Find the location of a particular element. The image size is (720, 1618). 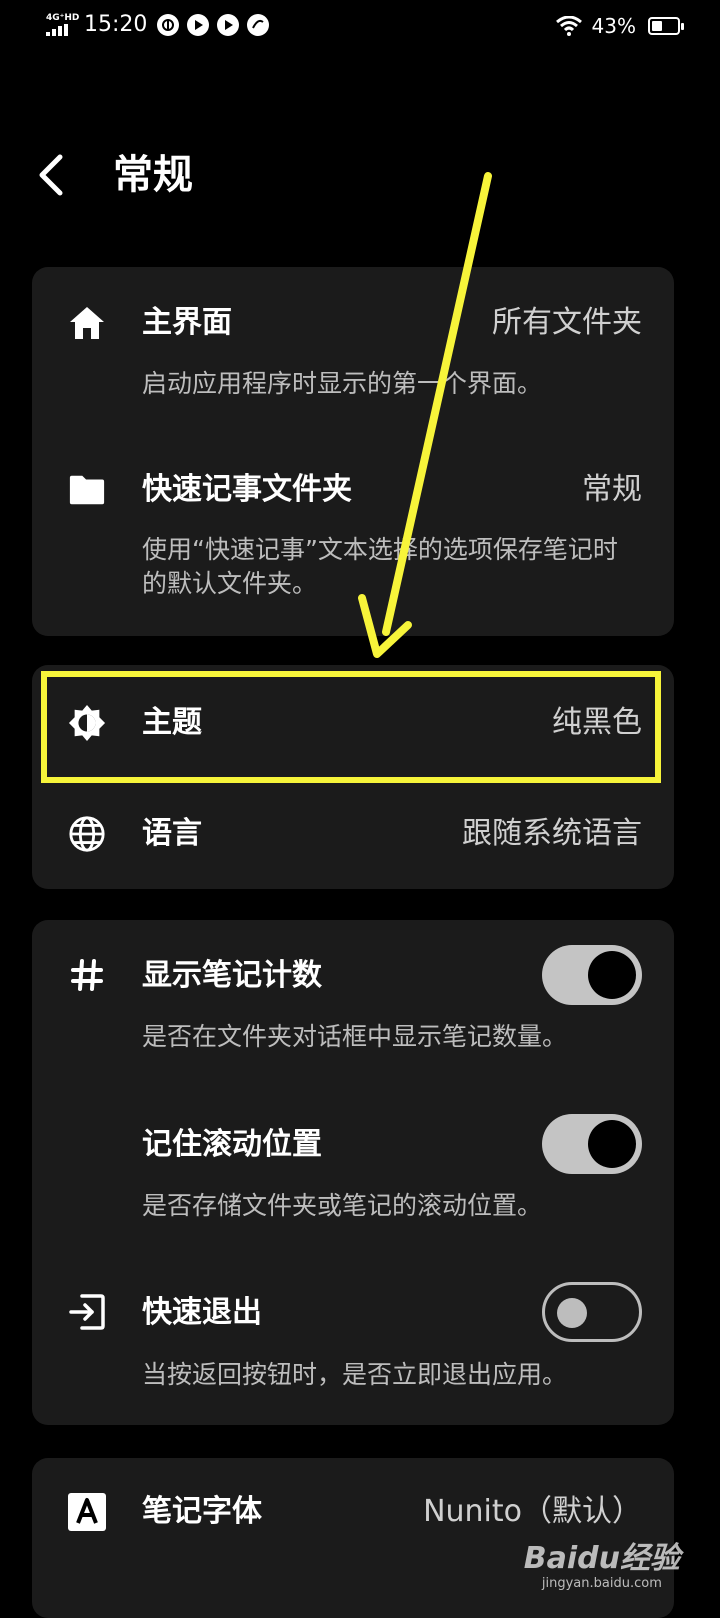

setting-language-title: 语言 is located at coordinates (172, 833).